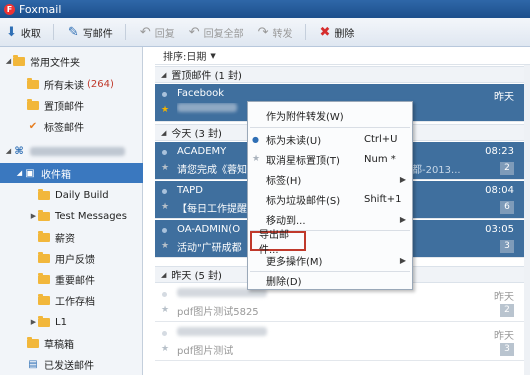  I want to click on sidebar-item-tagged: ✔ 标签邮件, so click(71, 126).